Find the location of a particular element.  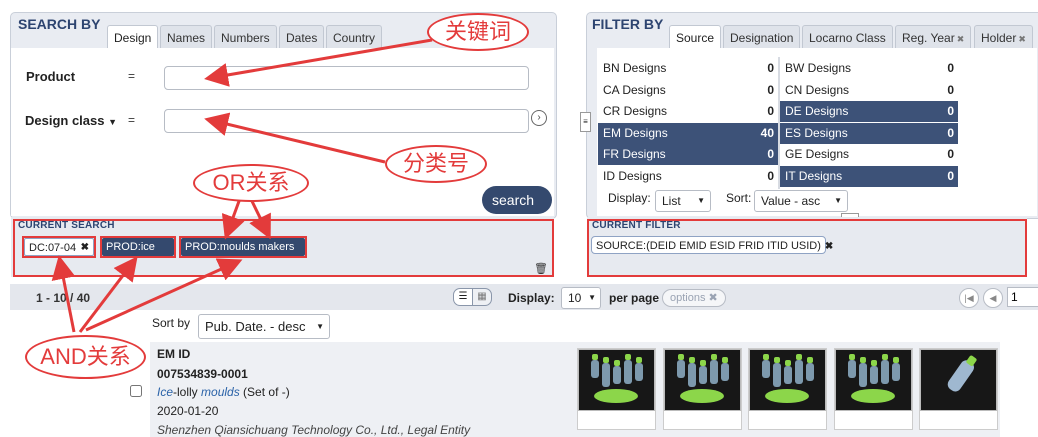

search-by-title: SEARCH BY is located at coordinates (59, 24).